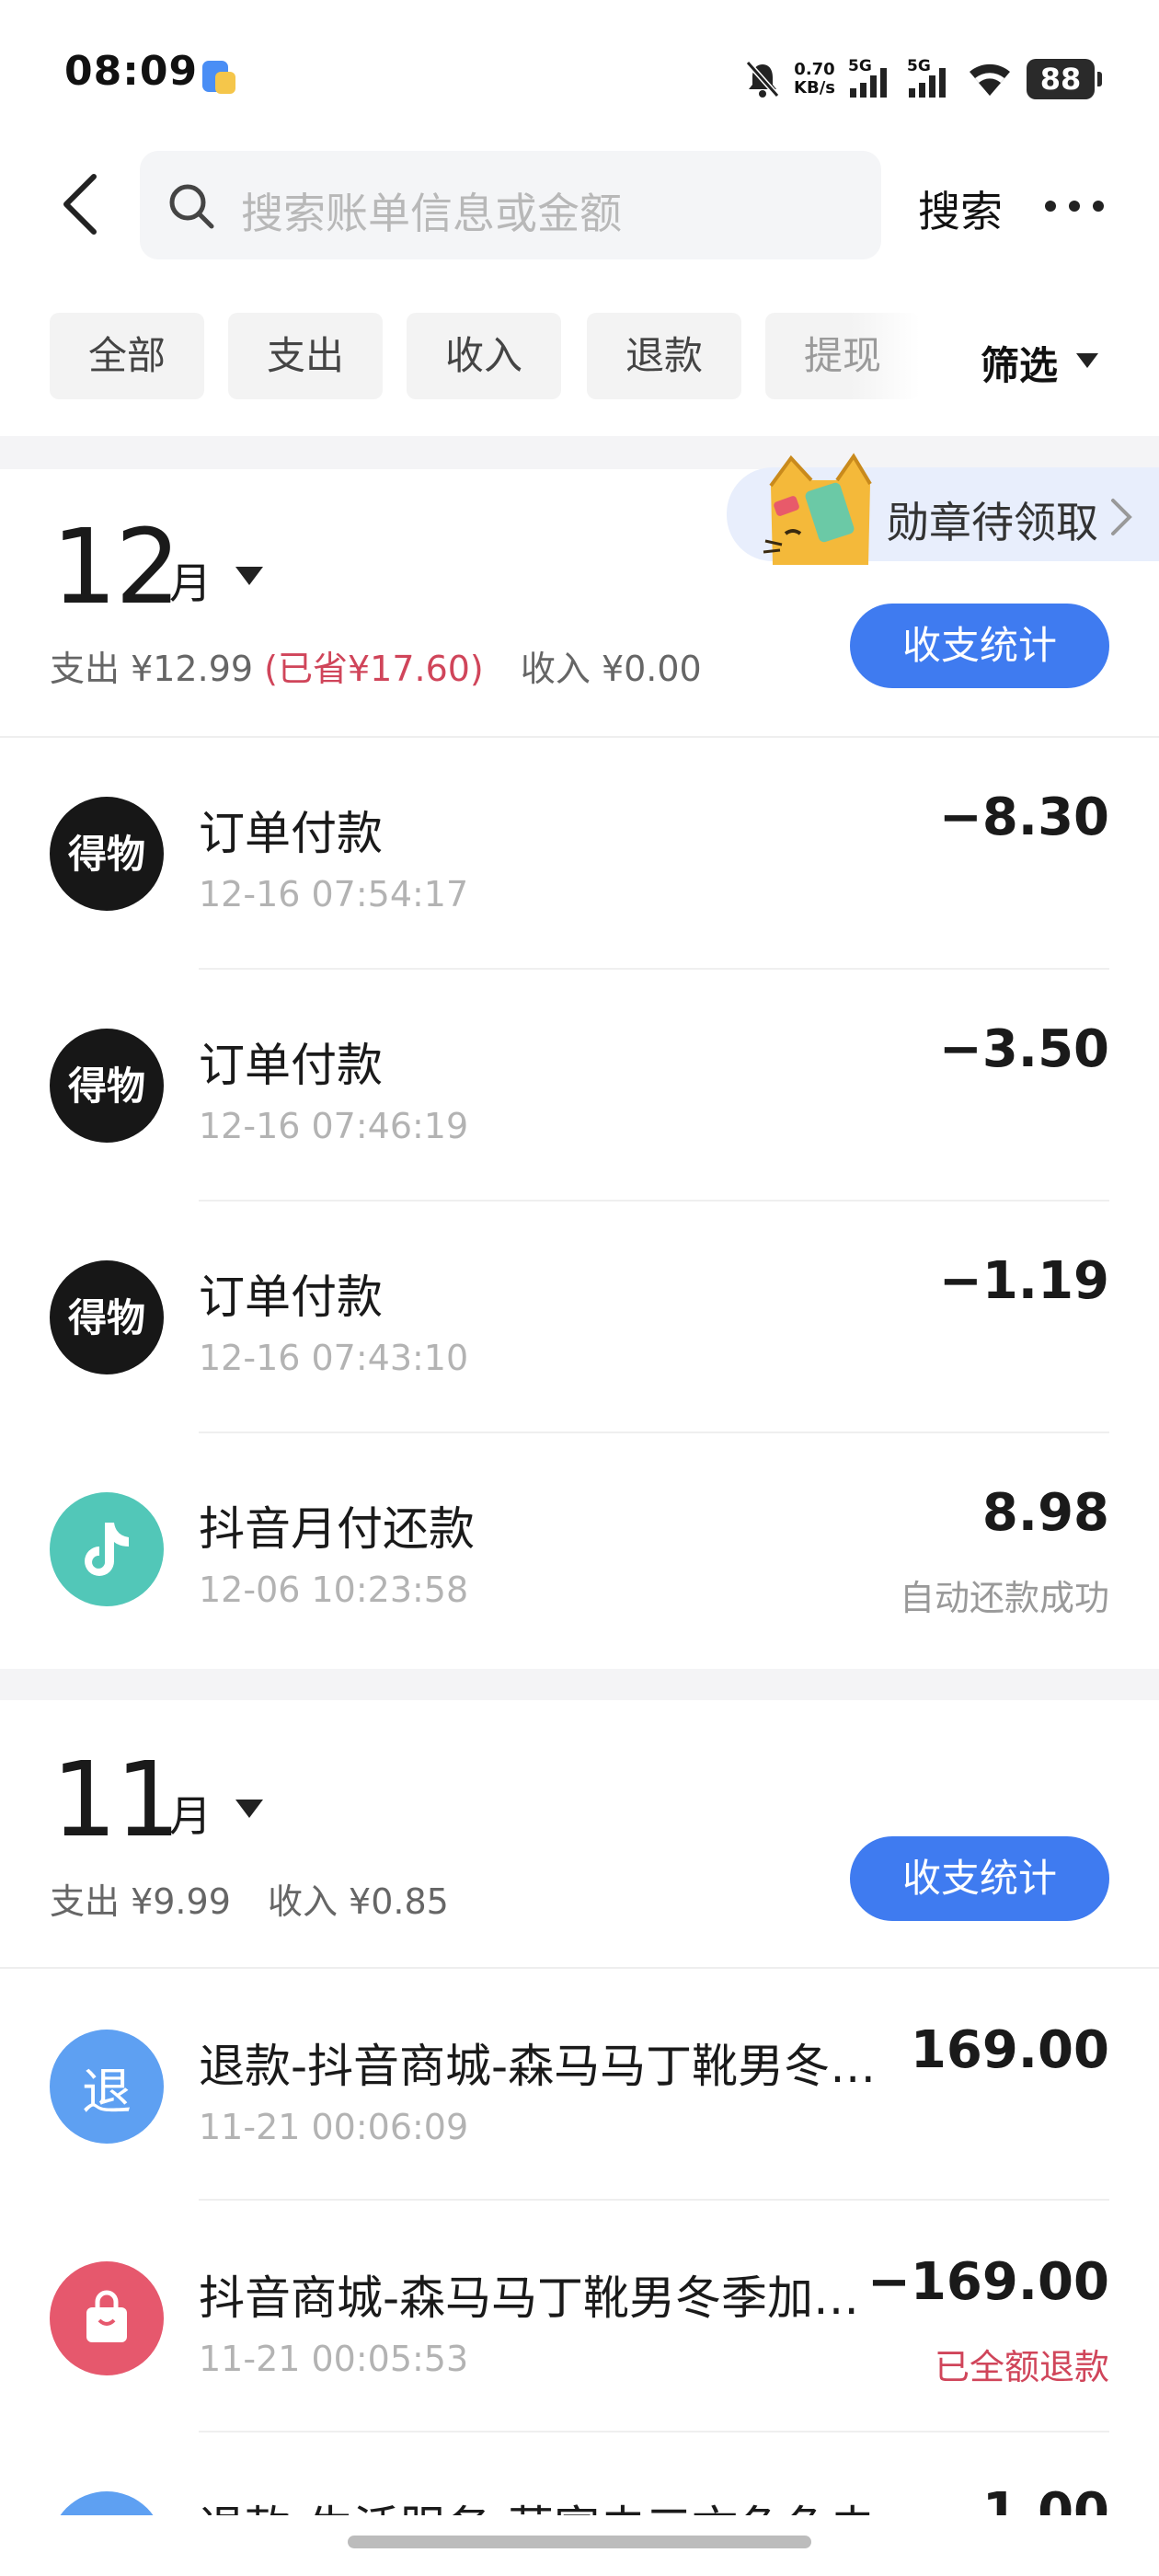 The width and height of the screenshot is (1159, 2576). What do you see at coordinates (140, 1901) in the screenshot?
I see `expense-total: 支出 ¥9.99` at bounding box center [140, 1901].